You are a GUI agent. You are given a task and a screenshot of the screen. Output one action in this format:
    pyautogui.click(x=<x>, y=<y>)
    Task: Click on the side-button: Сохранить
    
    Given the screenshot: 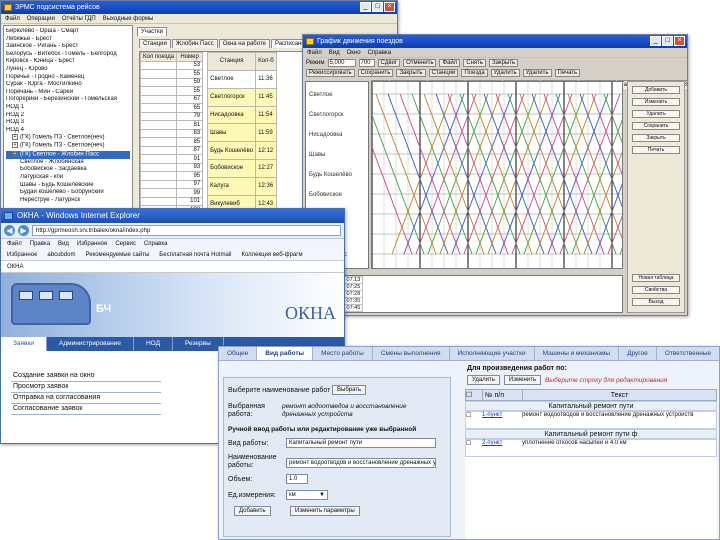 What is the action you would take?
    pyautogui.click(x=656, y=126)
    